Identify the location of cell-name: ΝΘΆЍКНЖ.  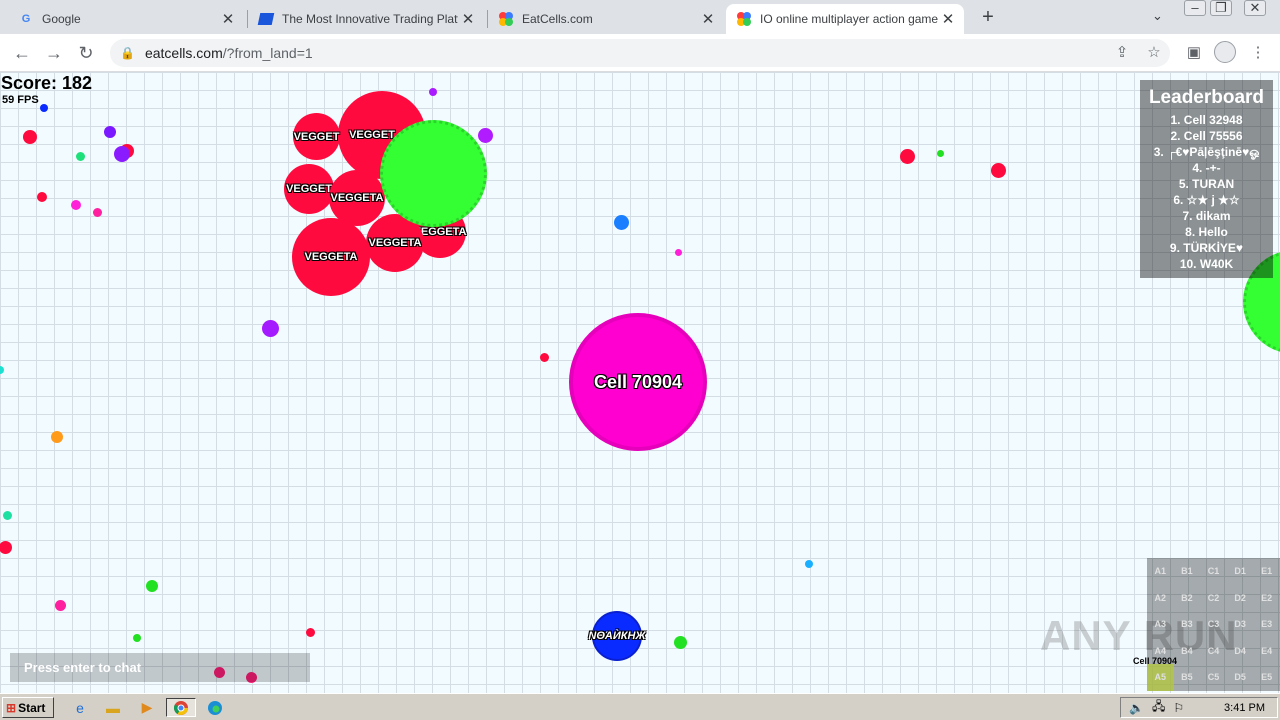
(617, 636).